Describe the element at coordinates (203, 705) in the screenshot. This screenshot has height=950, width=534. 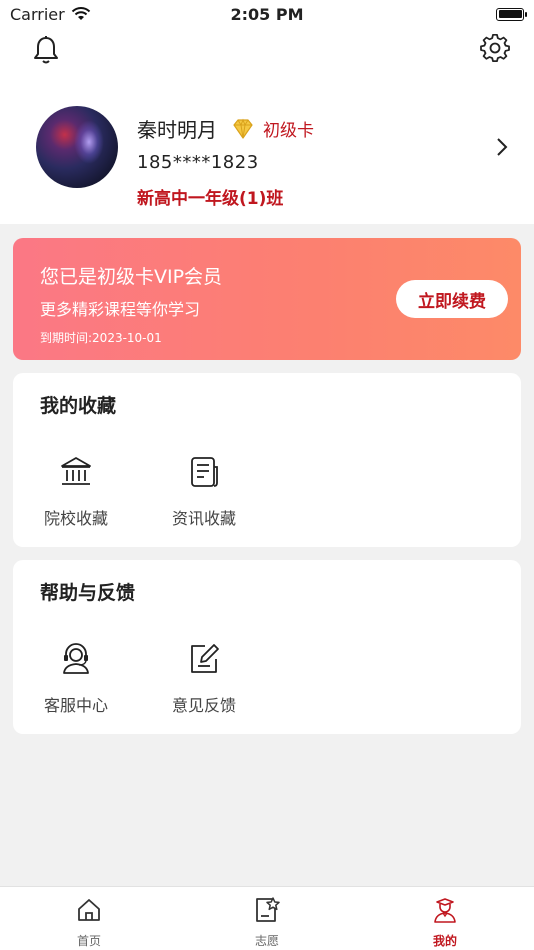
I see `feedback-label: 意见反馈` at that location.